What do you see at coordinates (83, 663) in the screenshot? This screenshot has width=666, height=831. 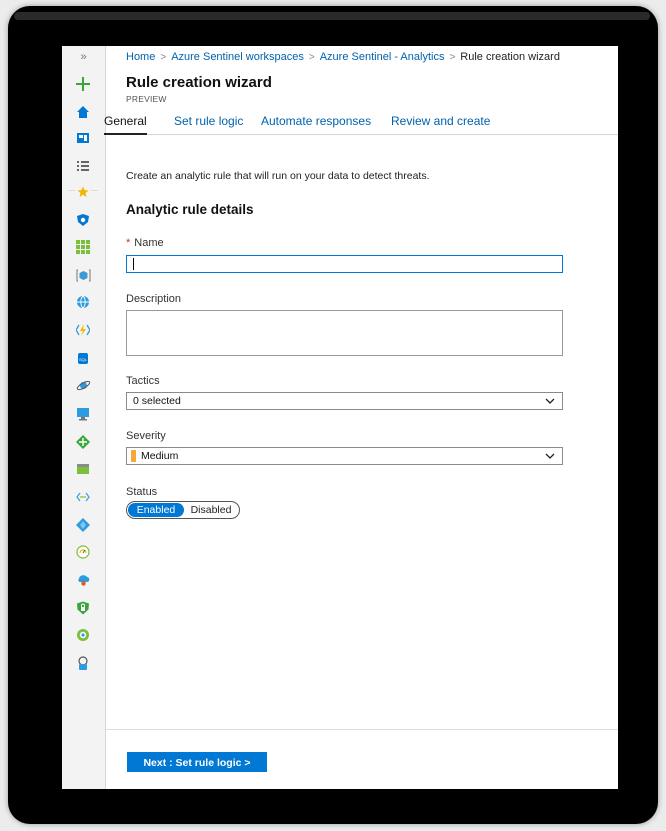 I see `help-support-icon` at bounding box center [83, 663].